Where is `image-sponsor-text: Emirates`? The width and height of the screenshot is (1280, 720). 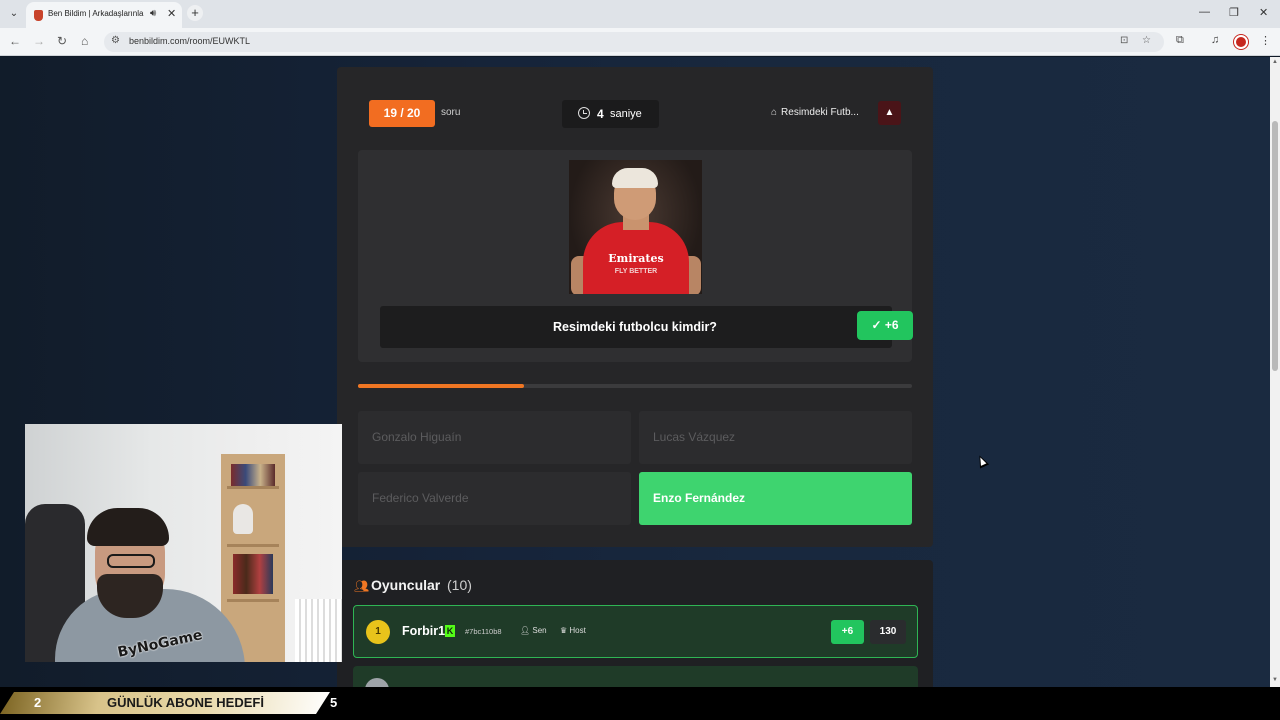 image-sponsor-text: Emirates is located at coordinates (636, 258).